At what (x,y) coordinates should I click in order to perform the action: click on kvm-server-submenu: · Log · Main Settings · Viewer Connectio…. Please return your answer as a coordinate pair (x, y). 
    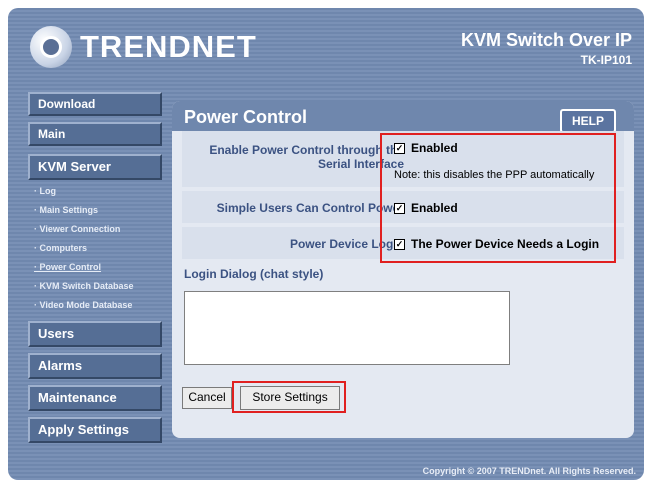
    Looking at the image, I should click on (93, 248).